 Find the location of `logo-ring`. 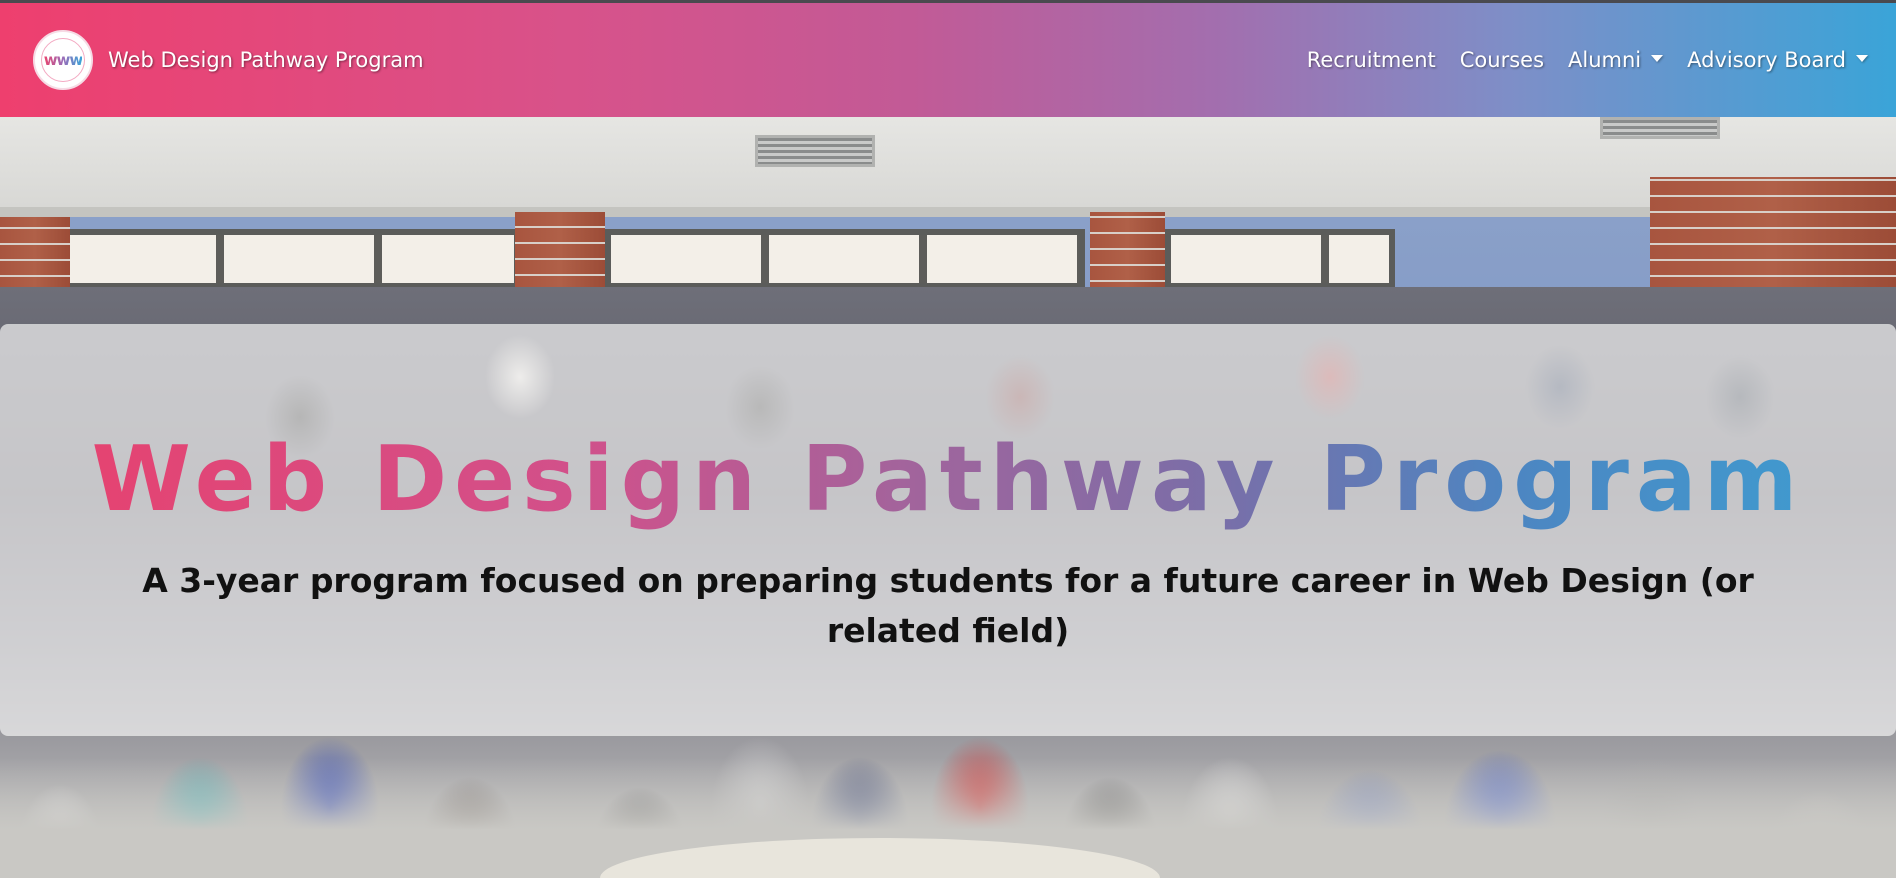

logo-ring is located at coordinates (63, 60).